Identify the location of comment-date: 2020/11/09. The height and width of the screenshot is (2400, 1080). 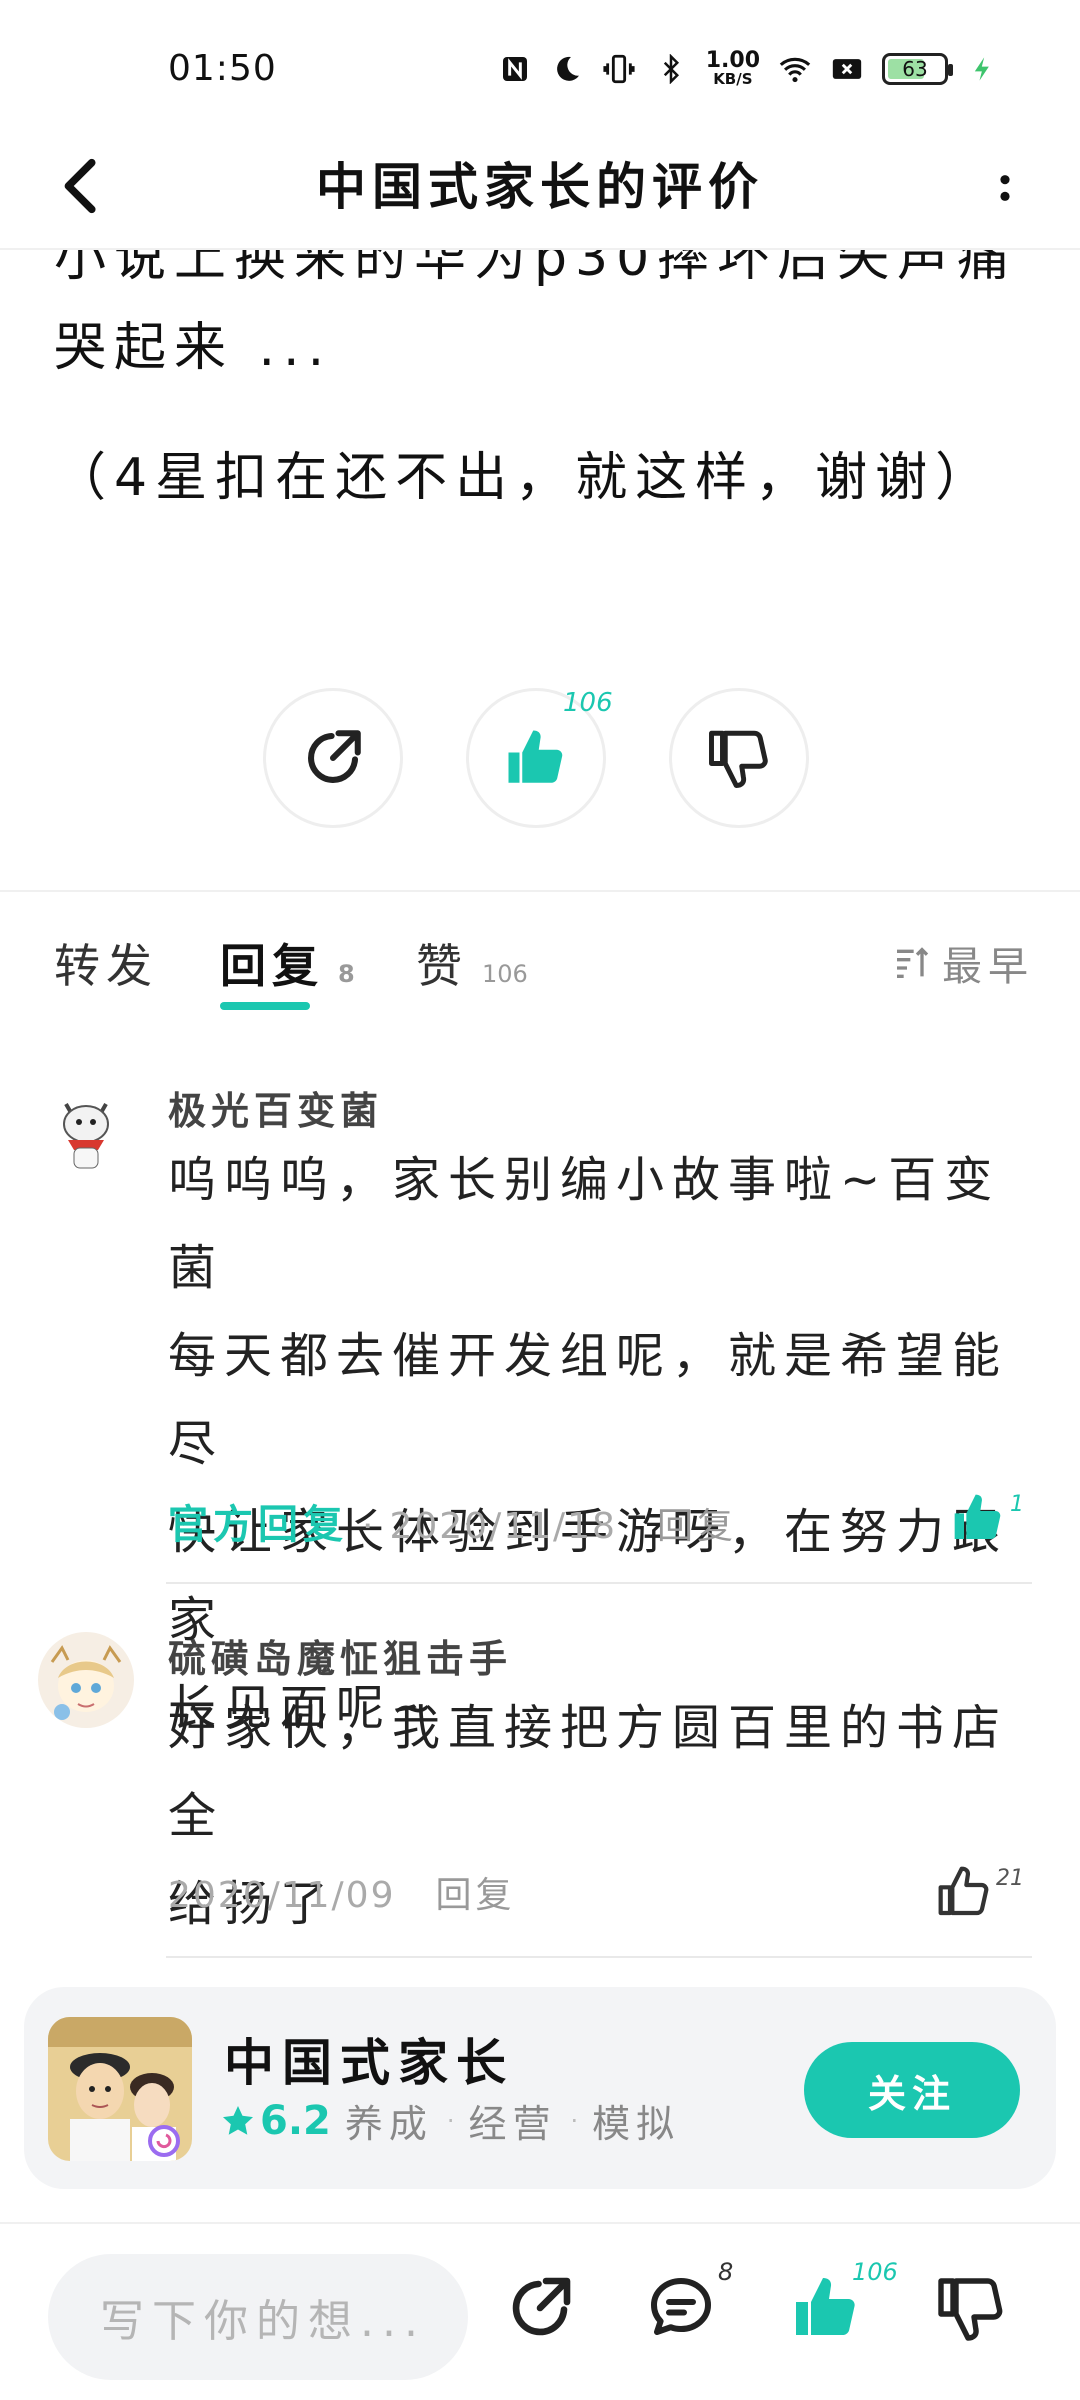
(282, 1895).